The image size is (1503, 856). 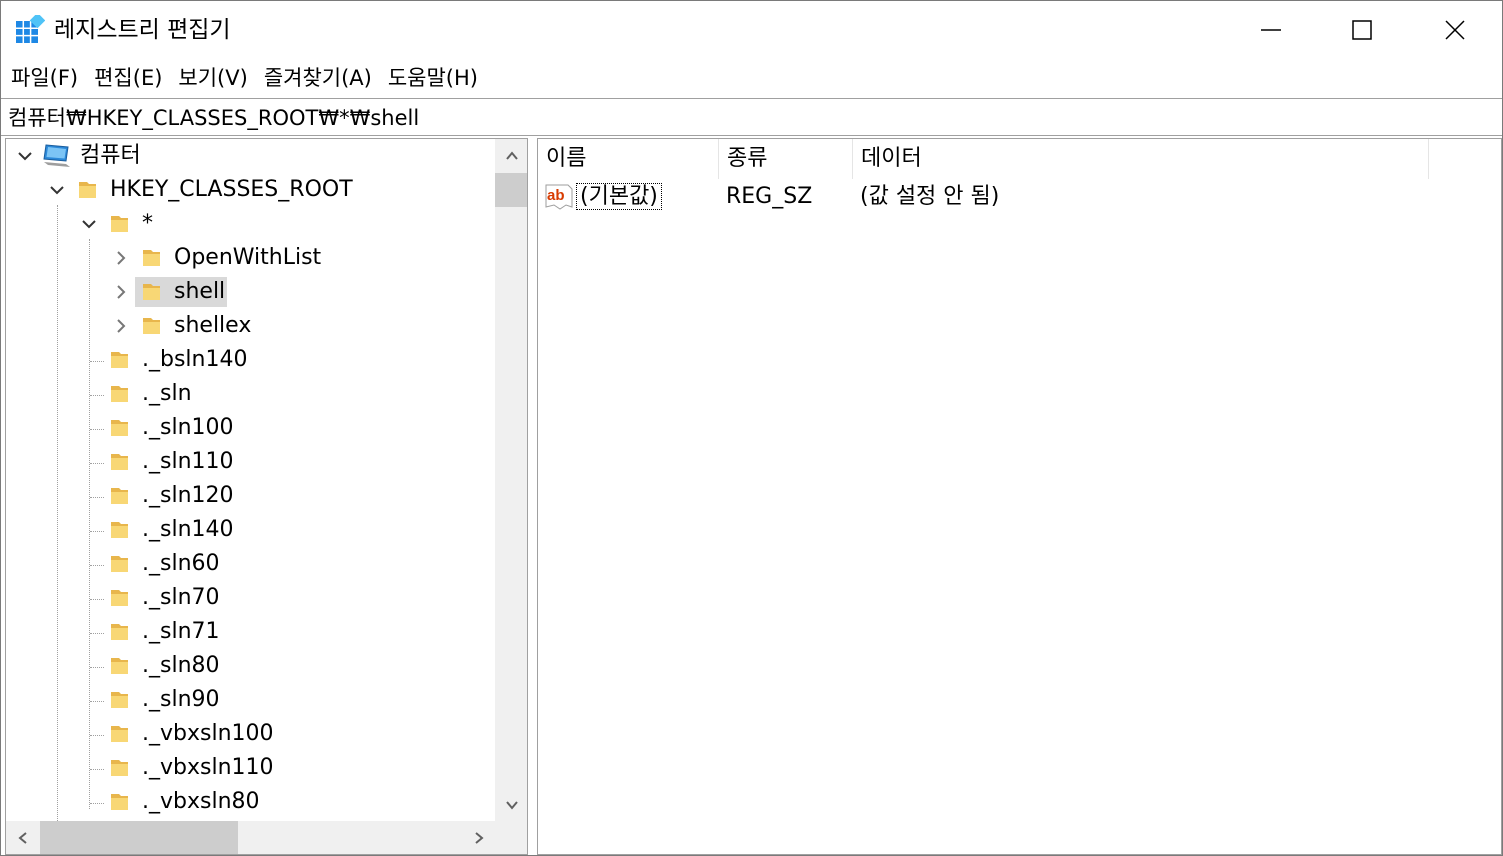 What do you see at coordinates (250, 156) in the screenshot?
I see `tree-item-computer: 컴퓨터` at bounding box center [250, 156].